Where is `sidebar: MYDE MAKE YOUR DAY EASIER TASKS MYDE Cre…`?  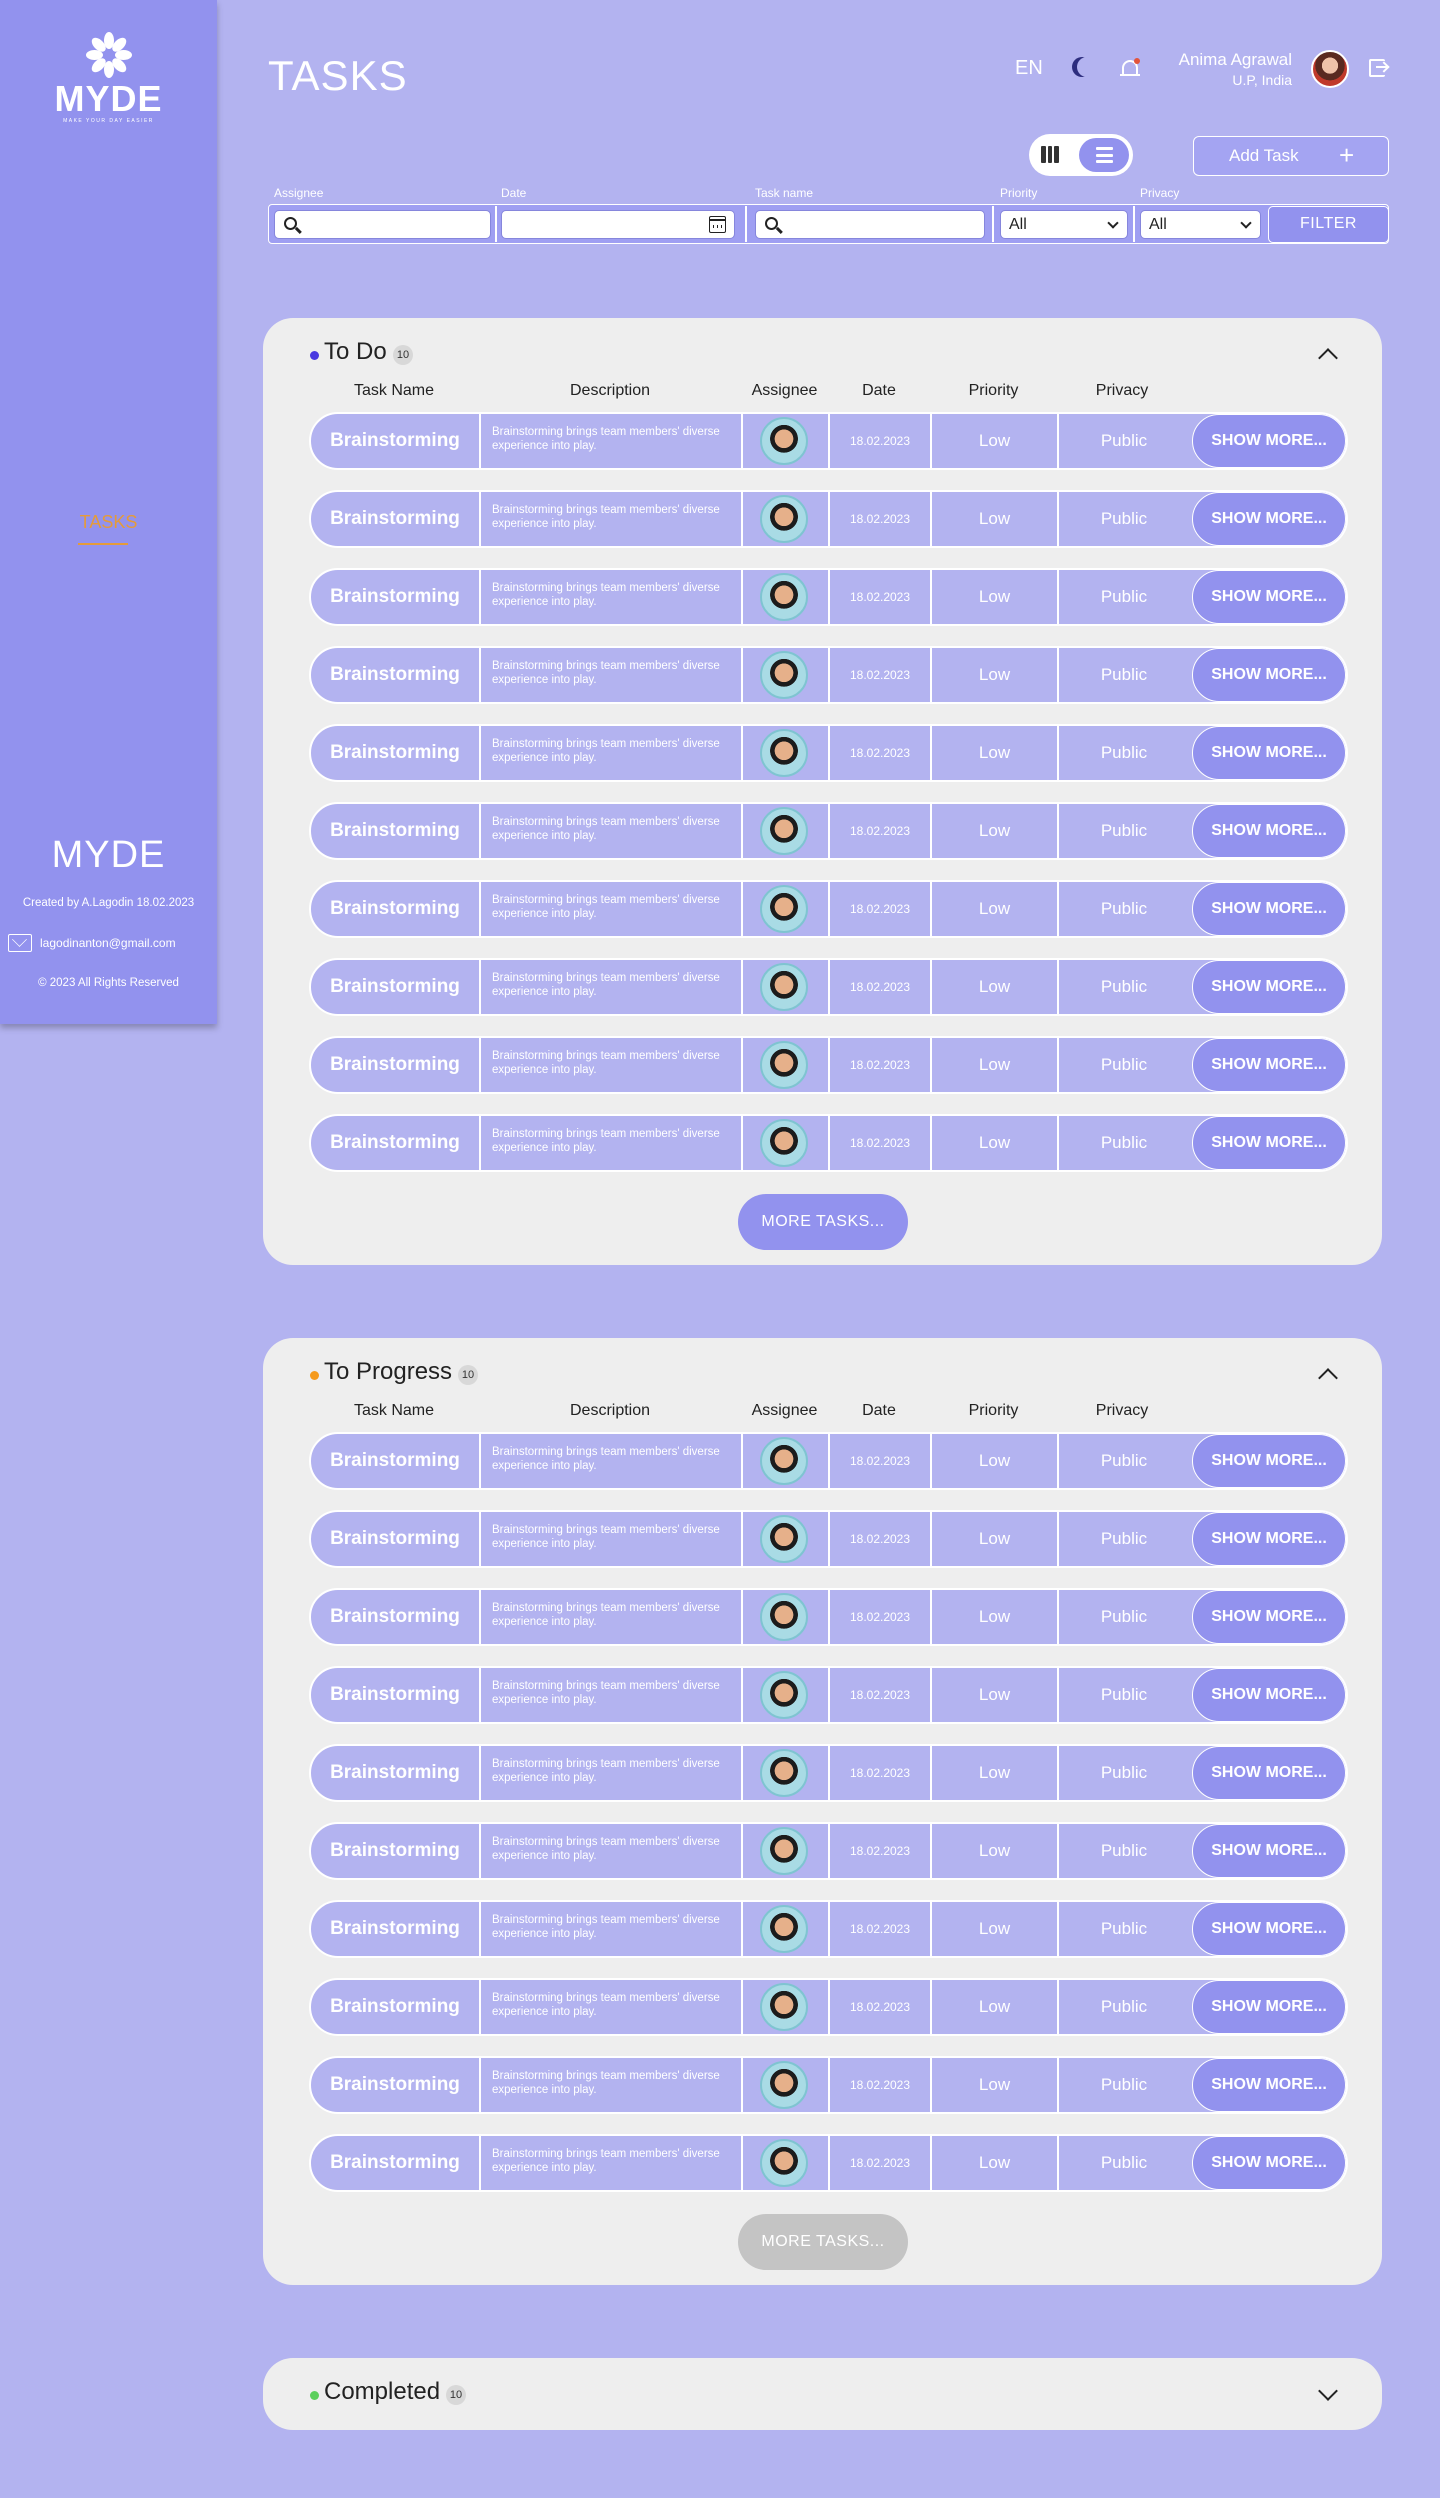 sidebar: MYDE MAKE YOUR DAY EASIER TASKS MYDE Cre… is located at coordinates (108, 512).